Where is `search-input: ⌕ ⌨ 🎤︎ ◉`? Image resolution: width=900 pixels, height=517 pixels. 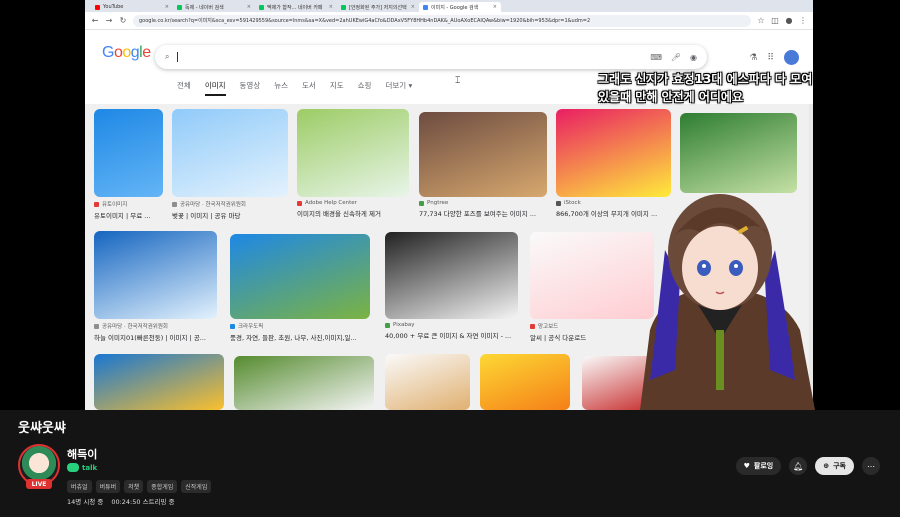
search-input: ⌕ ⌨ 🎤︎ ◉ is located at coordinates (431, 57).